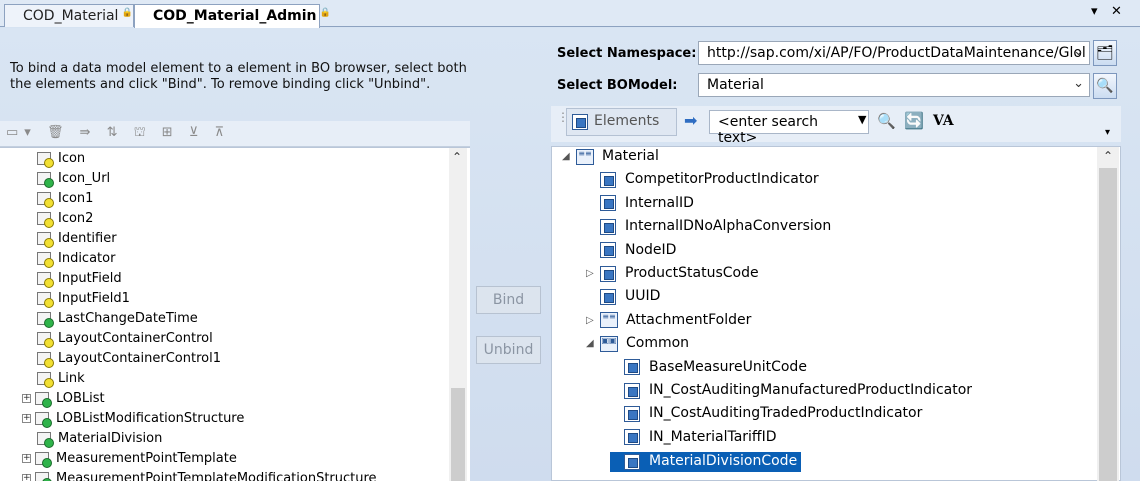  I want to click on node-group-icon: ▣▣, so click(609, 343).